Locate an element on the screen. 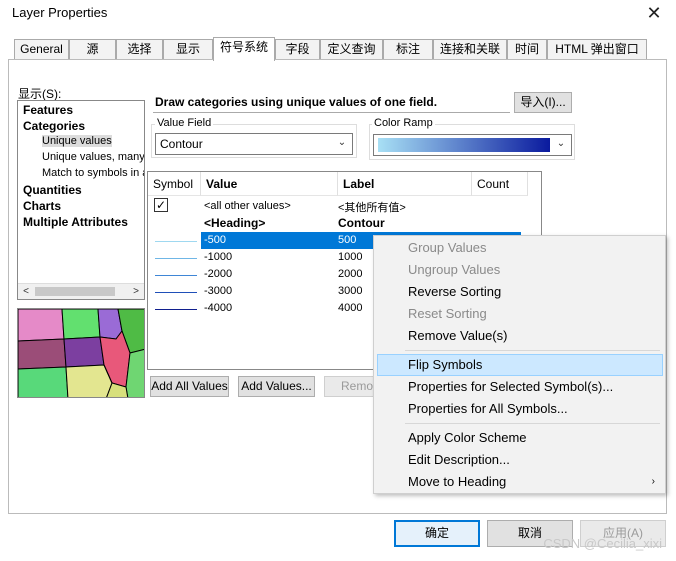 The width and height of the screenshot is (676, 561). tab-fields: 字段 is located at coordinates (297, 49).